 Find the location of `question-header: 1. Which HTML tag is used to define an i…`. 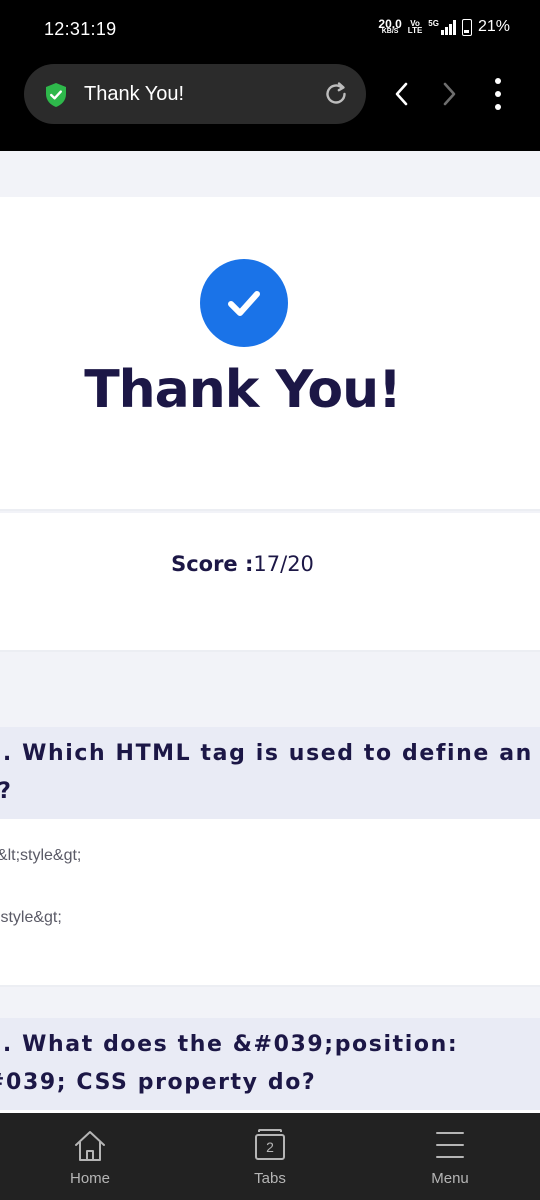

question-header: 1. Which HTML tag is used to define an i… is located at coordinates (270, 773).